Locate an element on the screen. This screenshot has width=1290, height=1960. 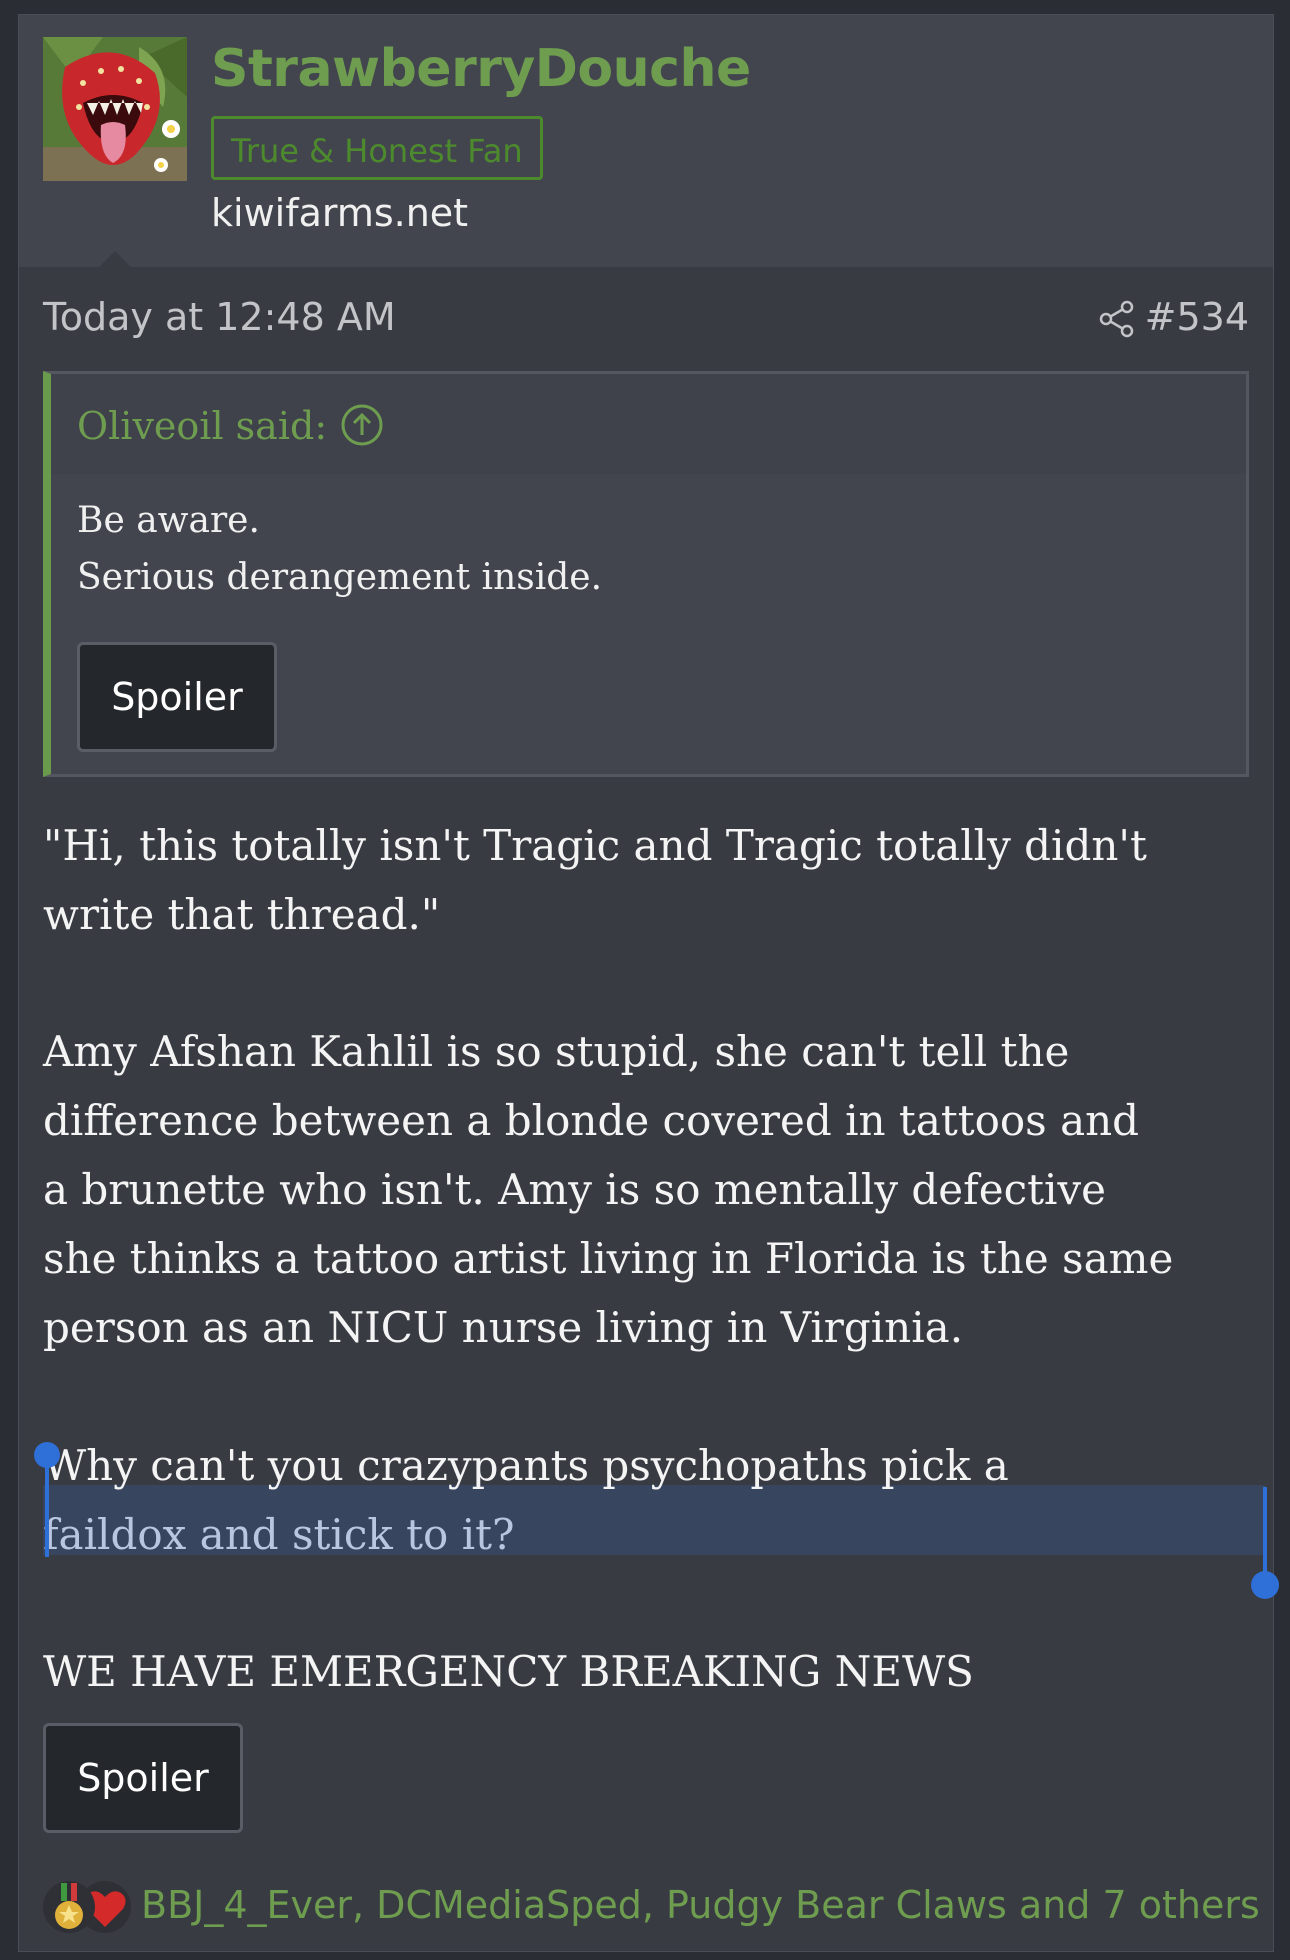
post-number-link: #534 is located at coordinates (1197, 317).